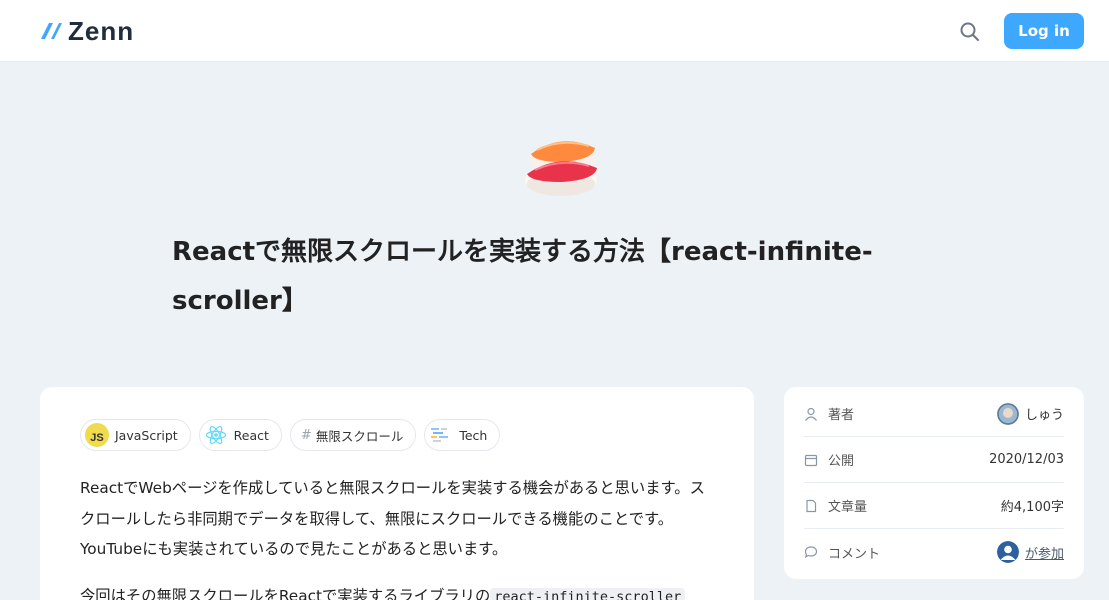 The height and width of the screenshot is (600, 1109). What do you see at coordinates (934, 414) in the screenshot?
I see `author-row: 著者 しゅう` at bounding box center [934, 414].